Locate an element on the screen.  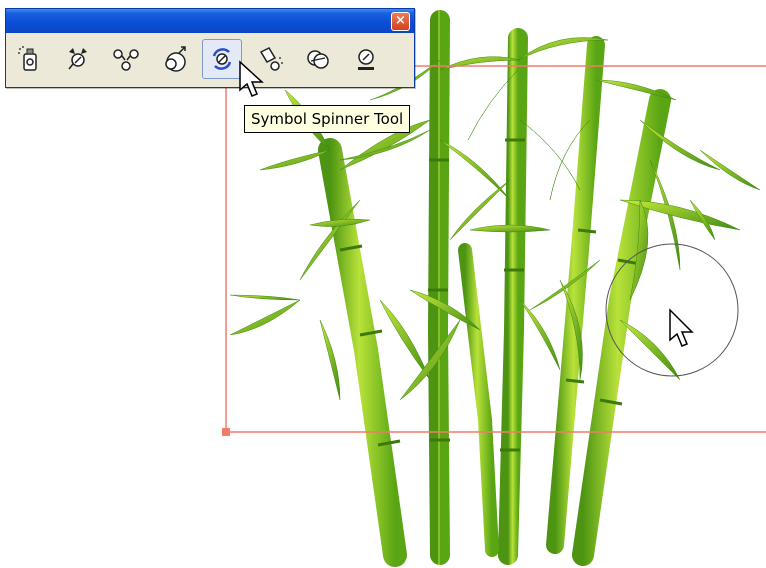
symbol-shifter-tool-button is located at coordinates (78, 59).